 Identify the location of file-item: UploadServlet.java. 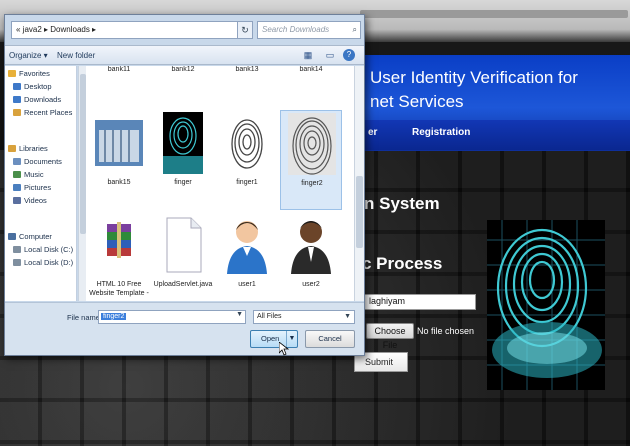
(183, 256).